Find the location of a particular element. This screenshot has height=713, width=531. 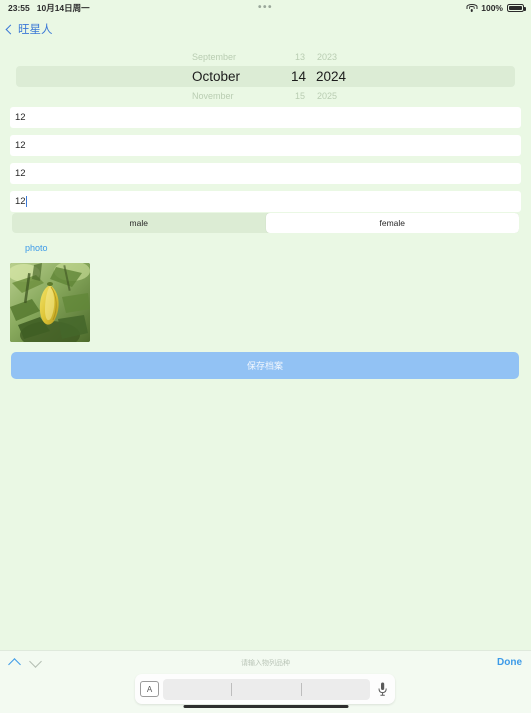

suggestion-strip is located at coordinates (266, 689).